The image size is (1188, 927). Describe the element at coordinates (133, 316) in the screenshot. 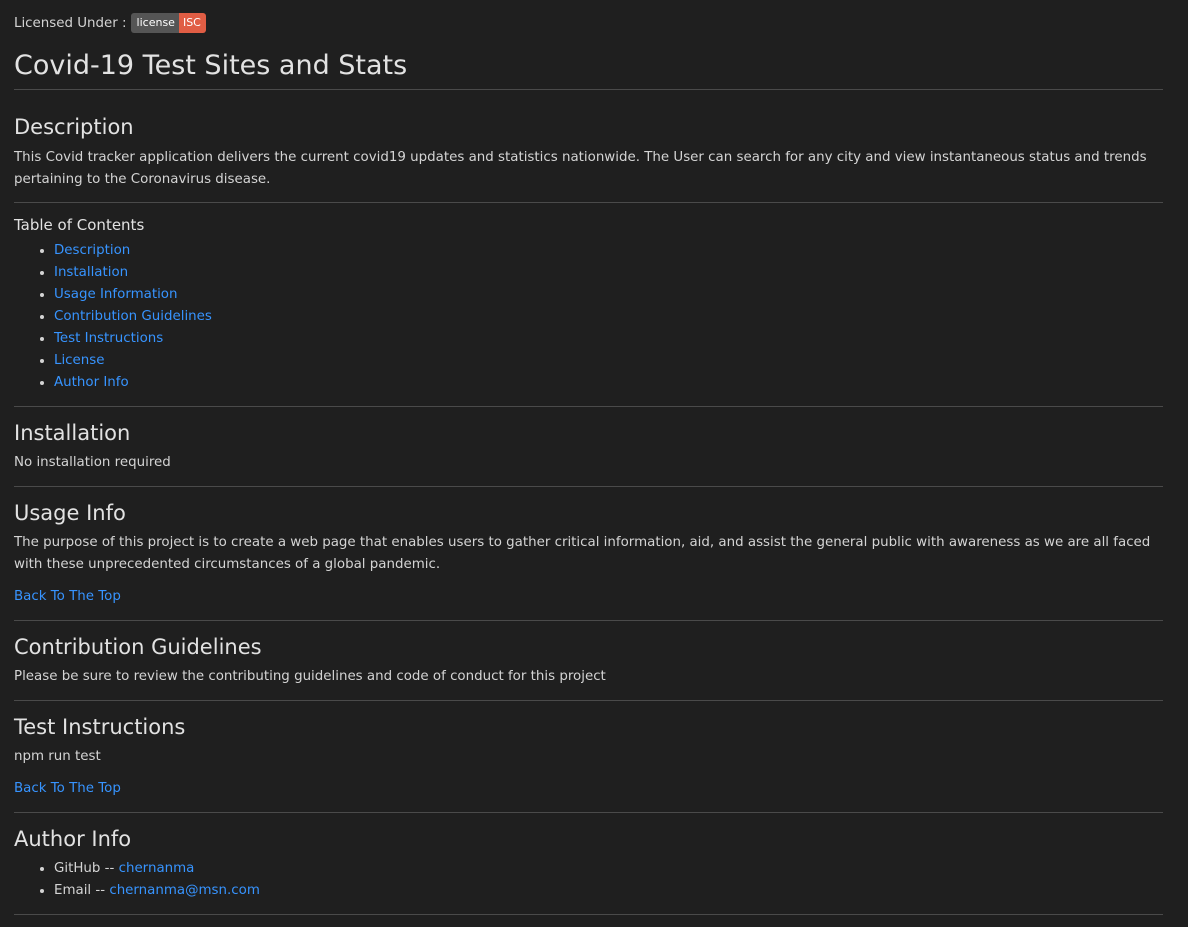

I see `toc-link-contribution: Contribution Guidelines` at that location.